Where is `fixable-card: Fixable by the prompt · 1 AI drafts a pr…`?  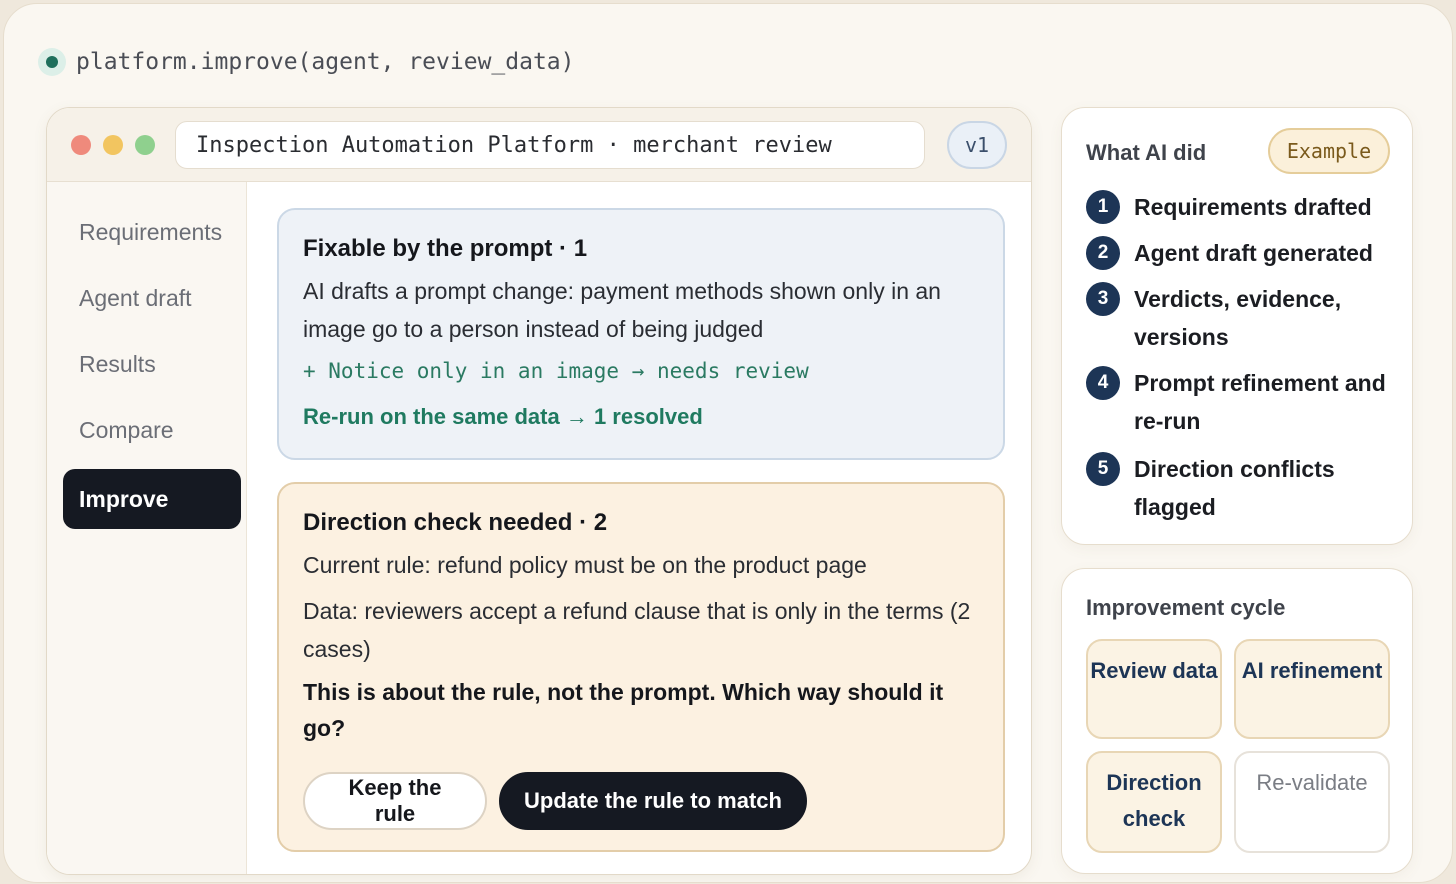 fixable-card: Fixable by the prompt · 1 AI drafts a pr… is located at coordinates (641, 334).